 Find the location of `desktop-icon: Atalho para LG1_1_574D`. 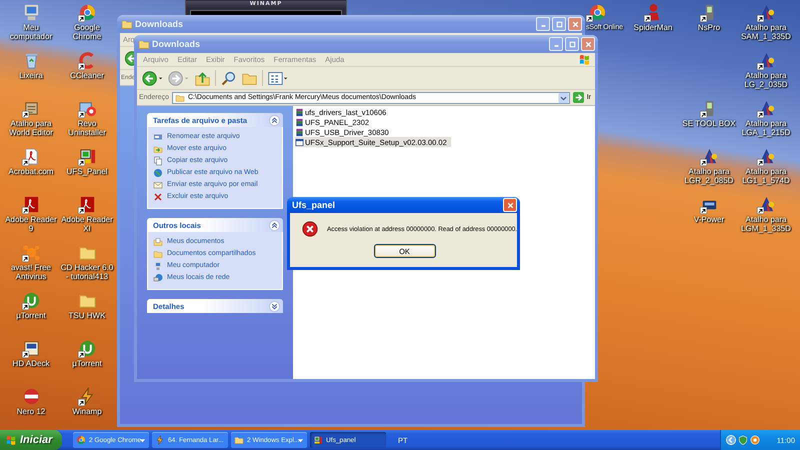

desktop-icon: Atalho para LG1_1_574D is located at coordinates (766, 166).